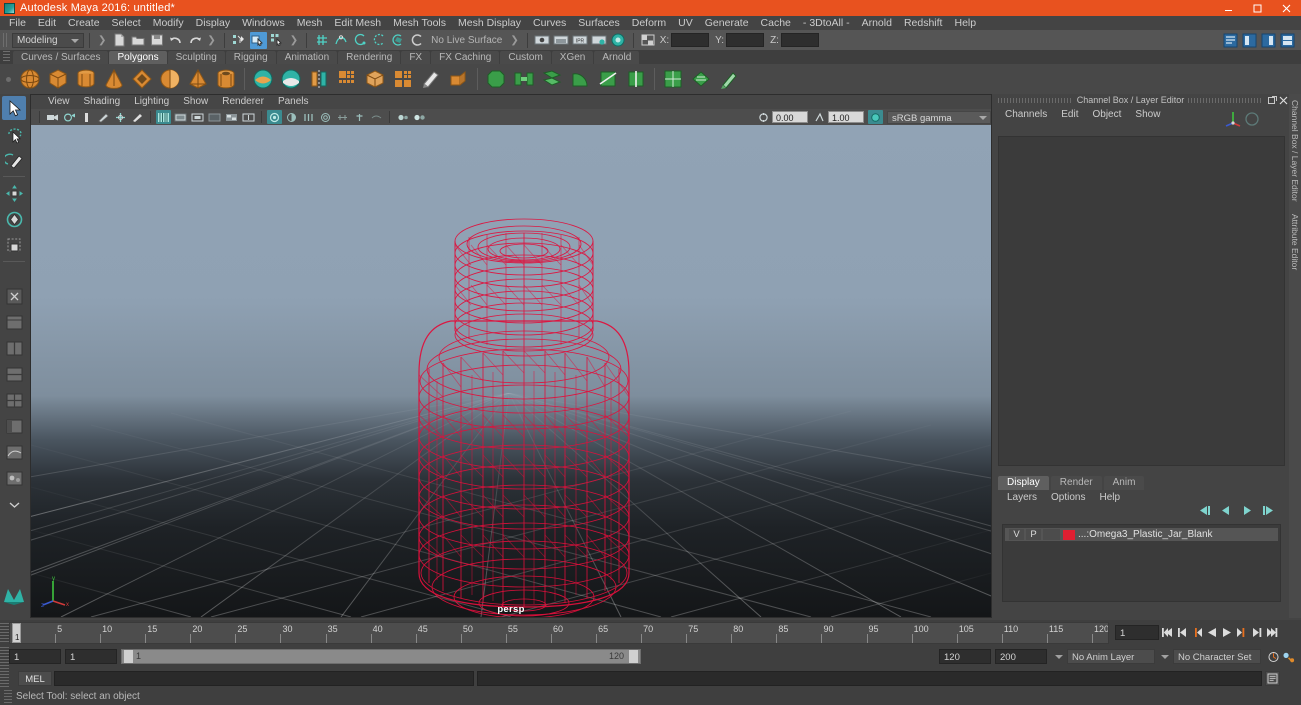 Image resolution: width=1301 pixels, height=705 pixels. What do you see at coordinates (1283, 100) in the screenshot?
I see `close-panel-icon` at bounding box center [1283, 100].